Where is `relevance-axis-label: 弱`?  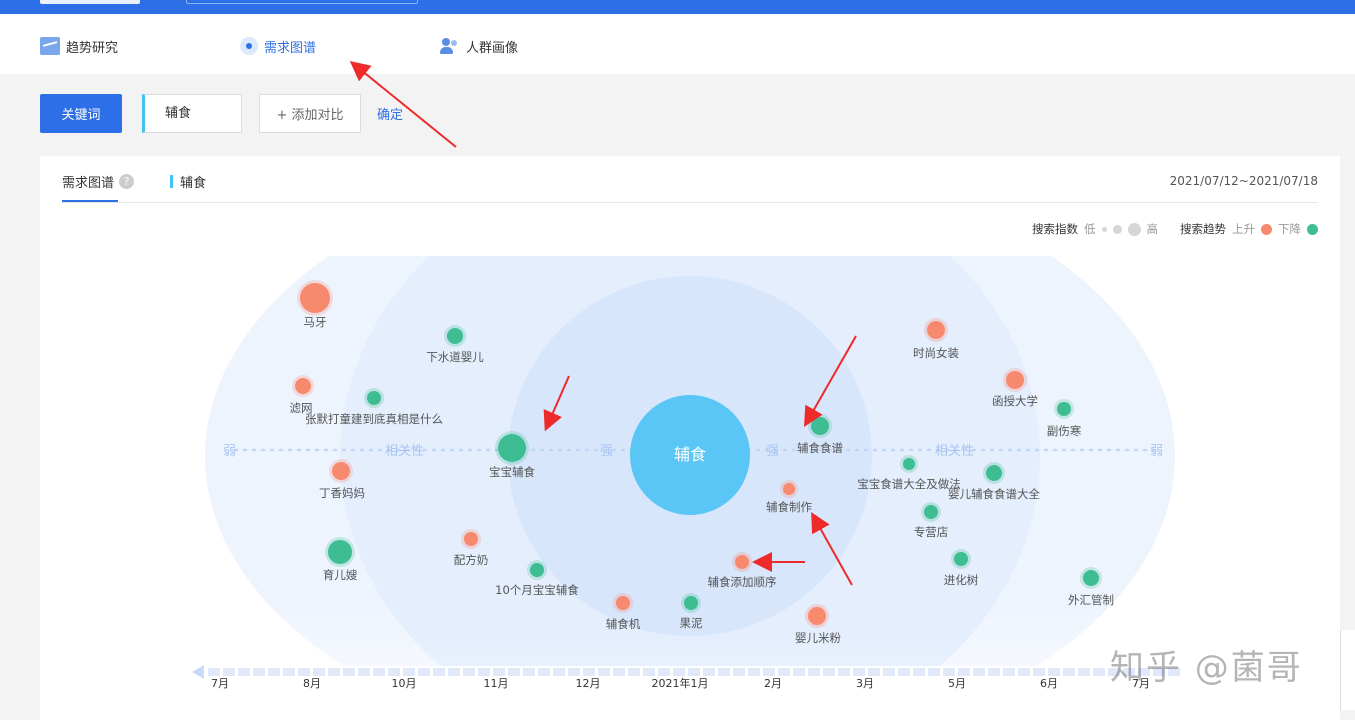
relevance-axis-label: 弱 is located at coordinates (229, 451).